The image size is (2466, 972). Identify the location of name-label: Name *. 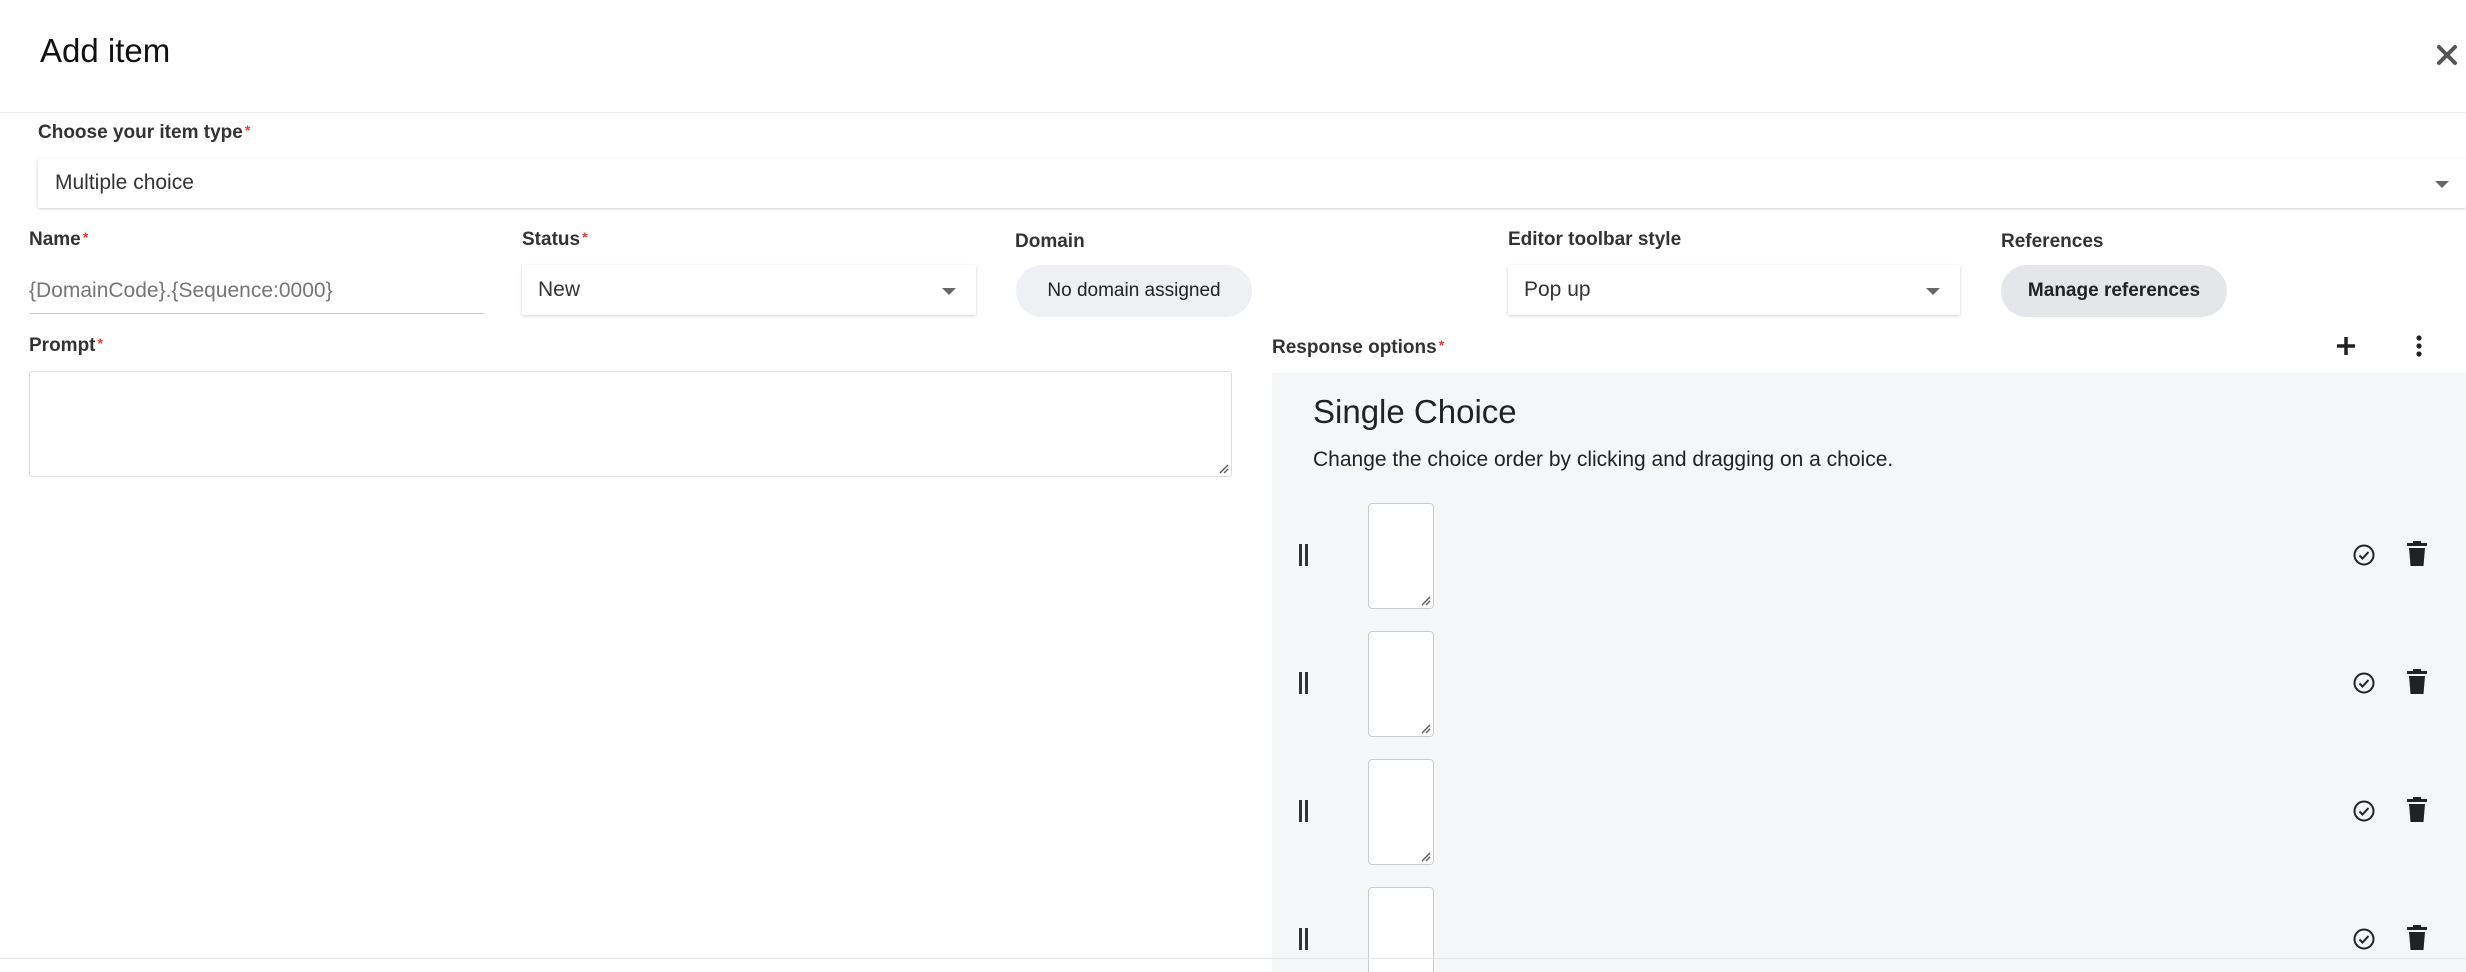
(58, 240).